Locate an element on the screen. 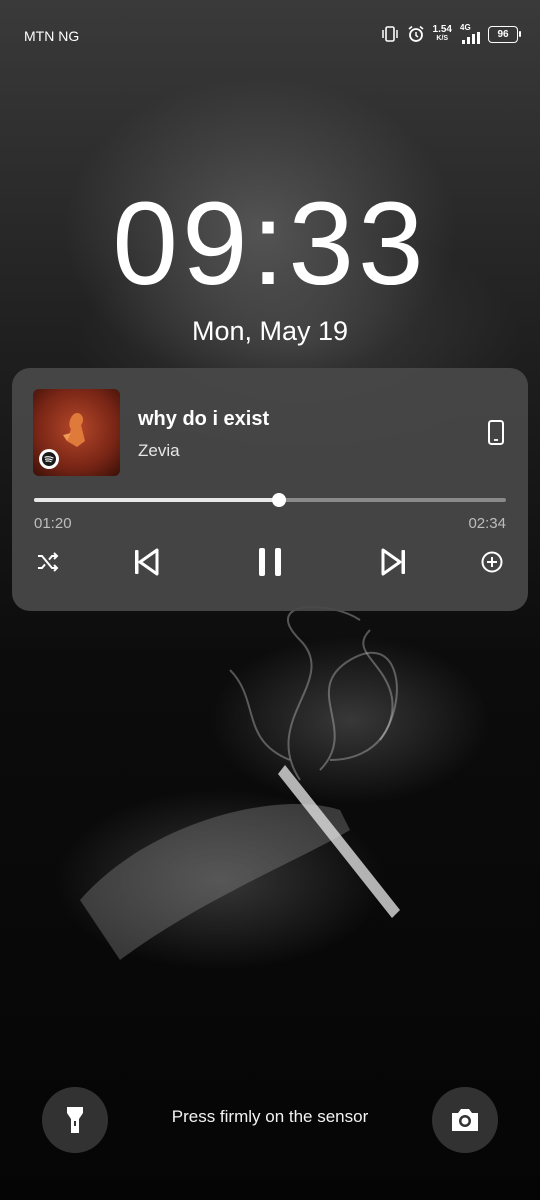 This screenshot has height=1200, width=540. network-speed-value: 1.54 is located at coordinates (442, 29).